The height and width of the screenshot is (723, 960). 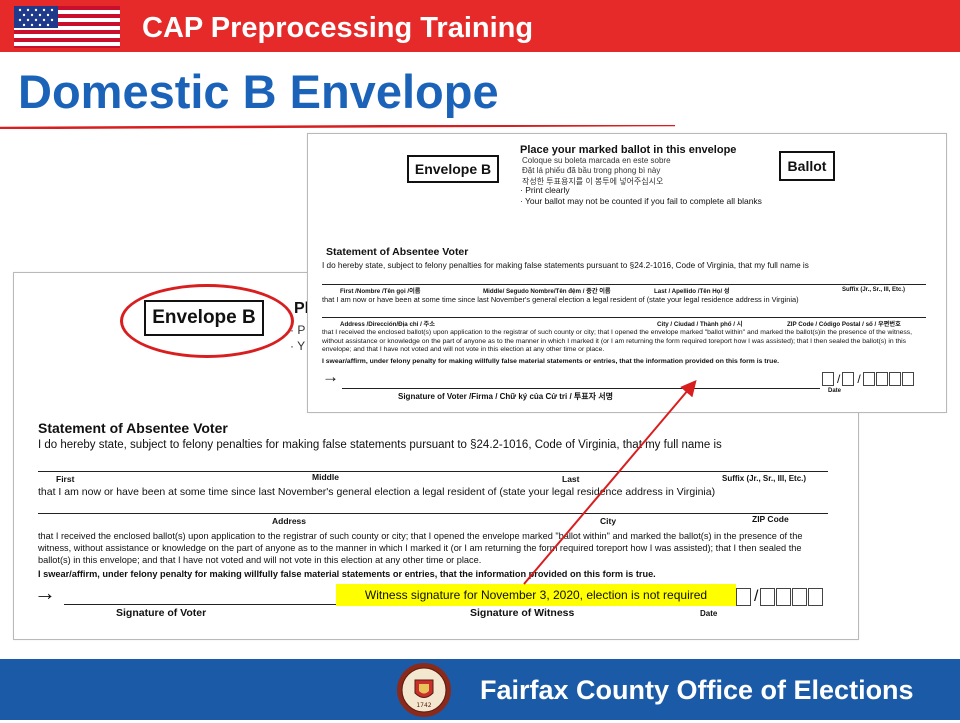 I want to click on ballot-label: Ballot, so click(x=807, y=166).